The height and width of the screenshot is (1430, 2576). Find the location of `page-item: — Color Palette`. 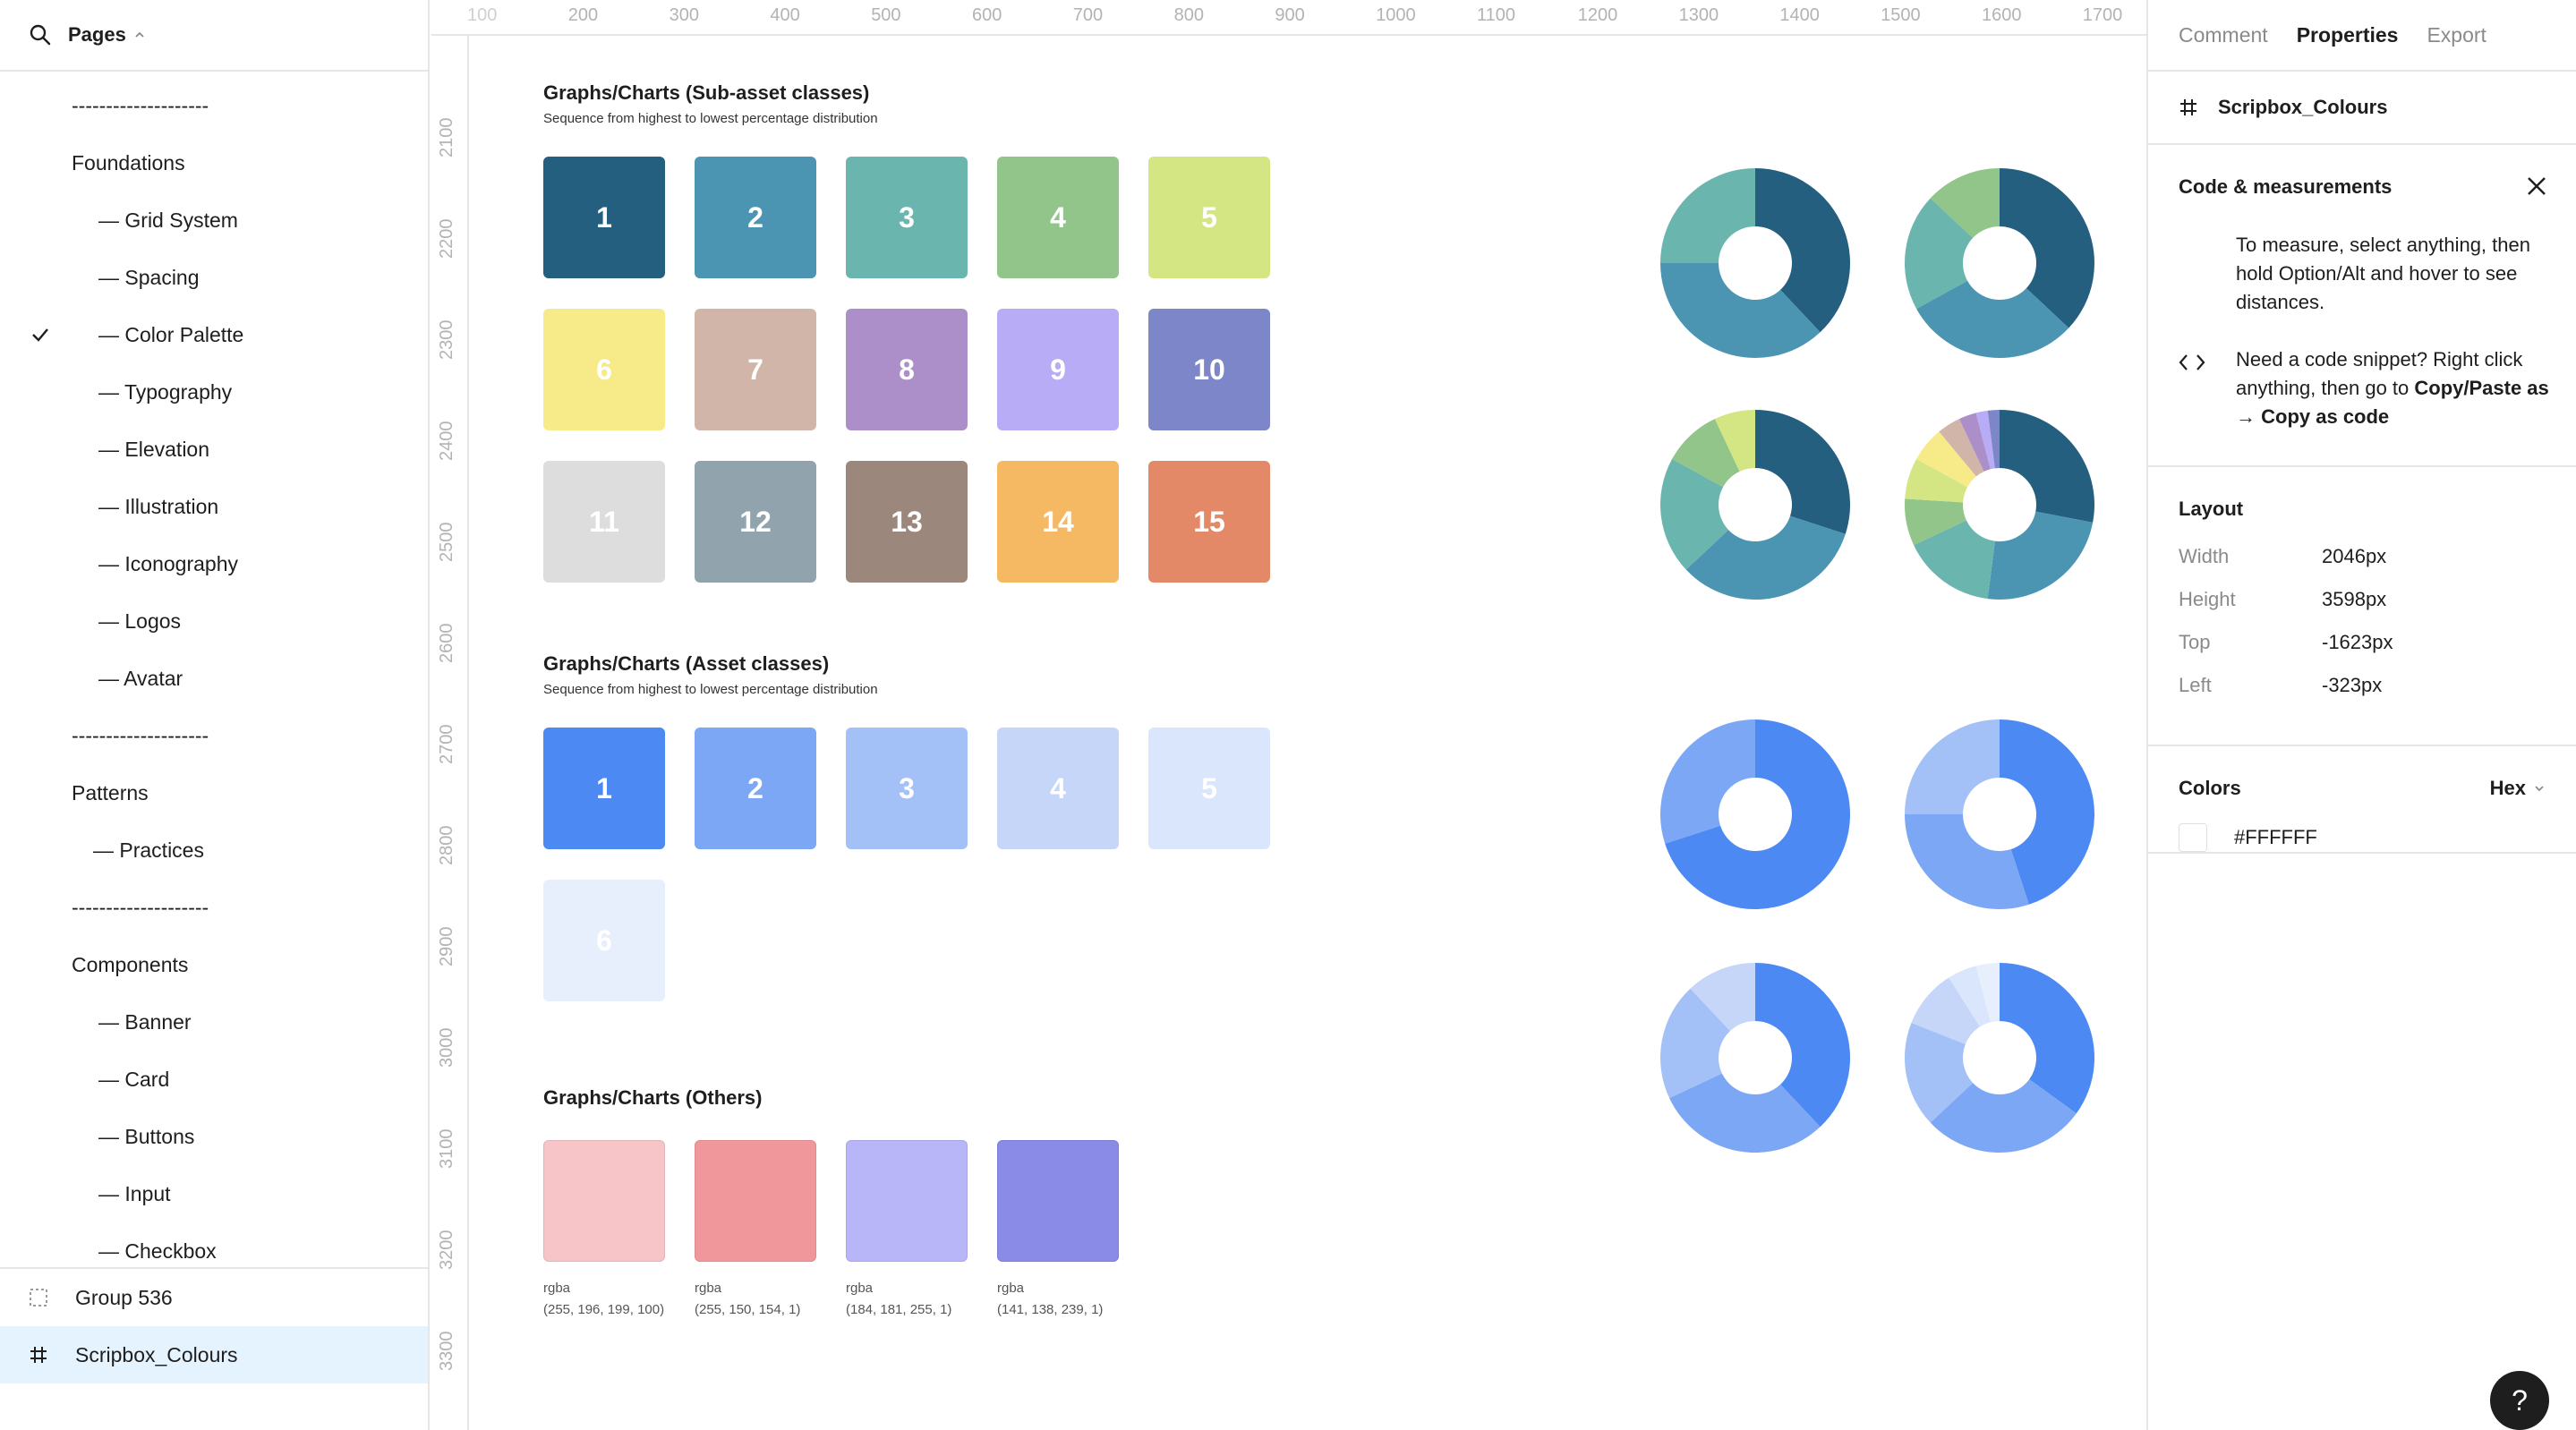

page-item: — Color Palette is located at coordinates (214, 335).